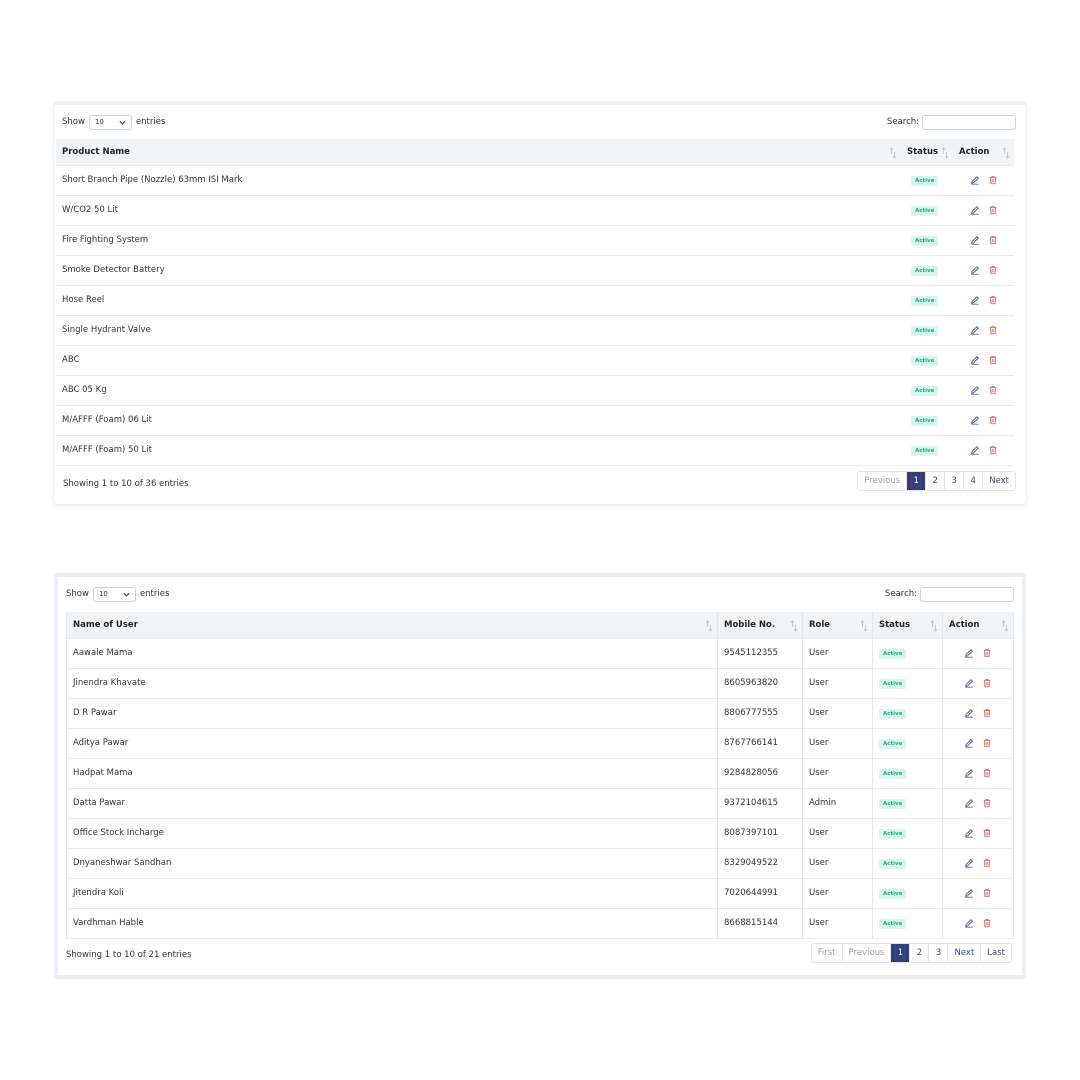 This screenshot has height=1080, width=1080. What do you see at coordinates (392, 625) in the screenshot?
I see `column-header-name-of-user: Name of User` at bounding box center [392, 625].